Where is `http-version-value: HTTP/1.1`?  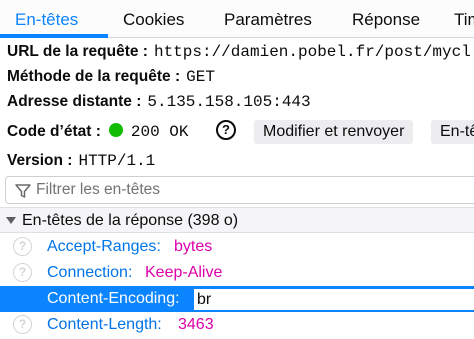
http-version-value: HTTP/1.1 is located at coordinates (117, 161).